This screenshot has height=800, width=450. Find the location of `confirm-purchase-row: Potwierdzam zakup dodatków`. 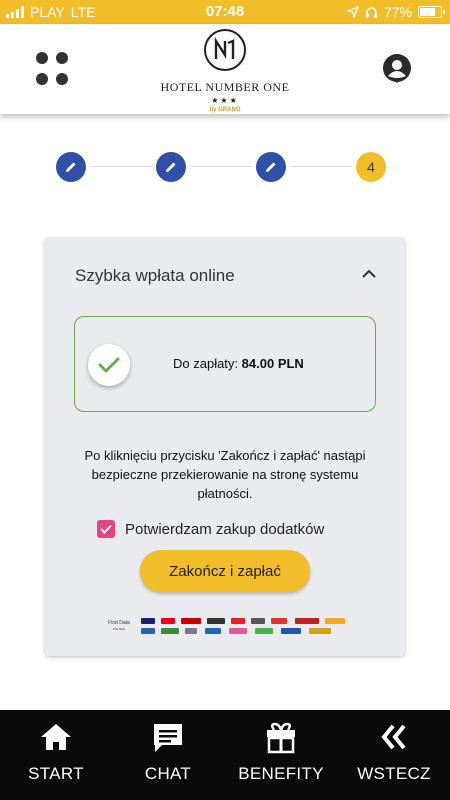

confirm-purchase-row: Potwierdzam zakup dodatków is located at coordinates (210, 529).